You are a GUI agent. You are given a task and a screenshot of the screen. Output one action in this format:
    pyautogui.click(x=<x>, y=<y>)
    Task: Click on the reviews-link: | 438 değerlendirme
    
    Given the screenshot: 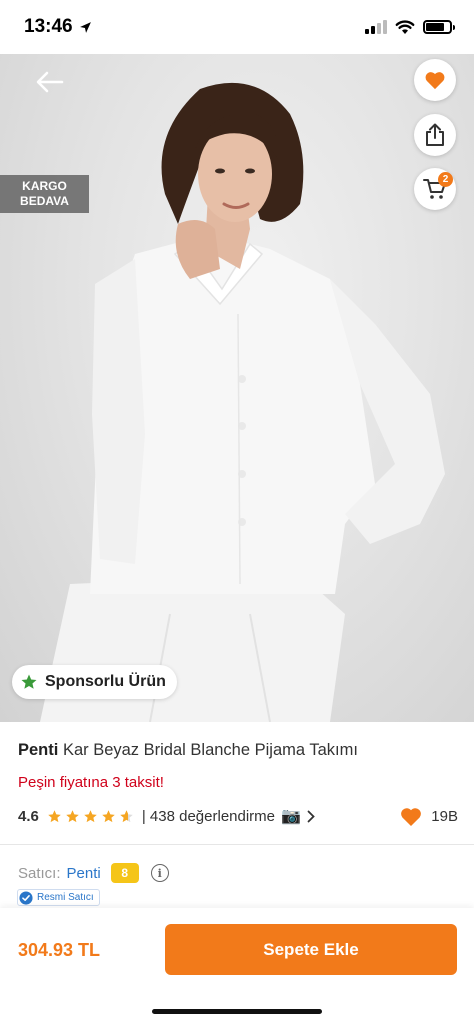 What is the action you would take?
    pyautogui.click(x=208, y=816)
    